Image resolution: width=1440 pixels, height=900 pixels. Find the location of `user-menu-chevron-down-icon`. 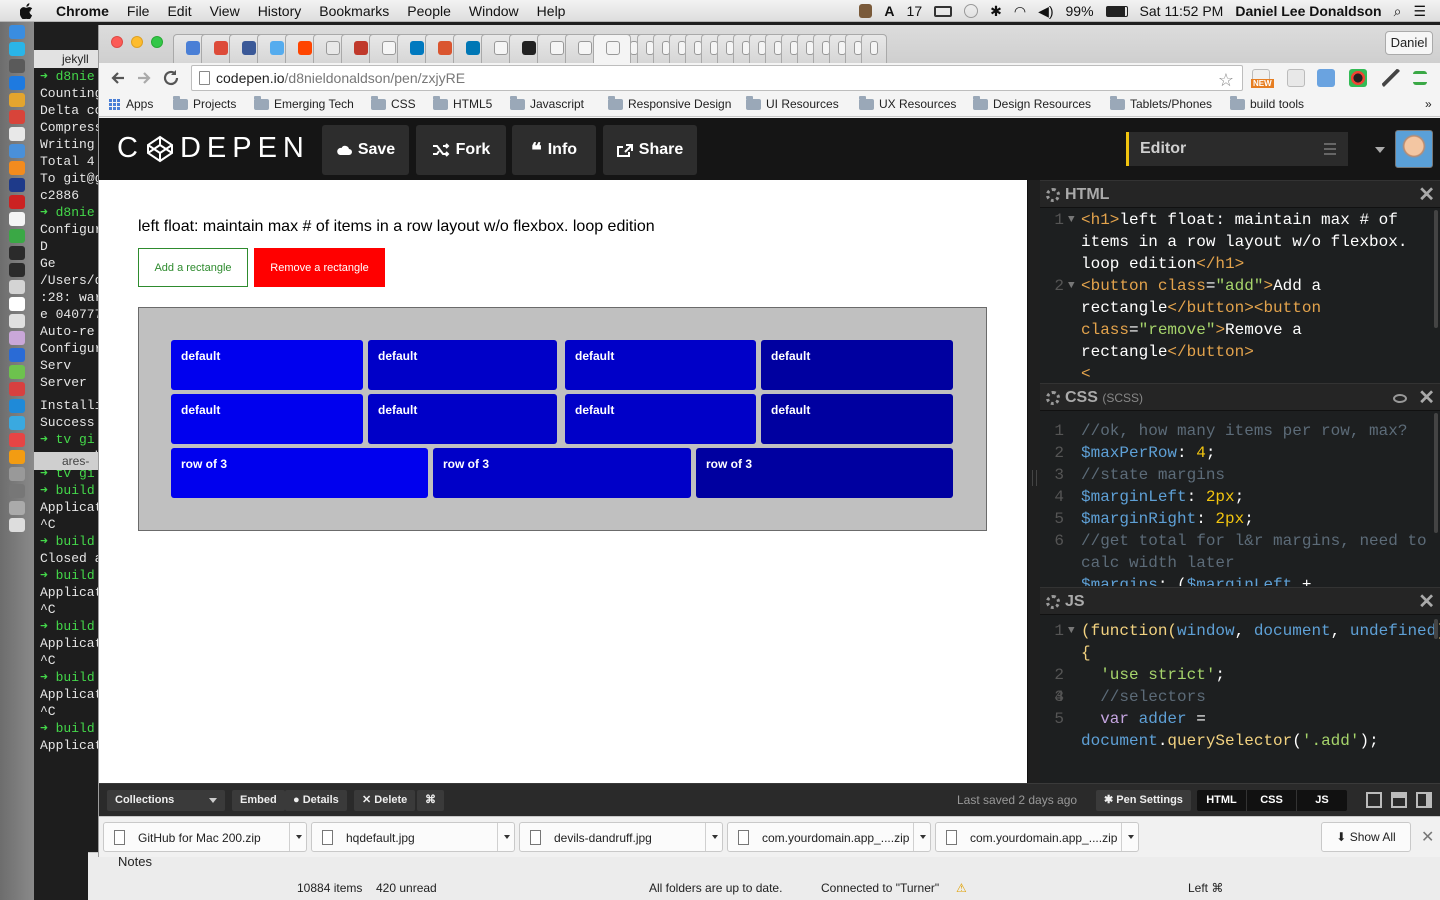

user-menu-chevron-down-icon is located at coordinates (1380, 150).